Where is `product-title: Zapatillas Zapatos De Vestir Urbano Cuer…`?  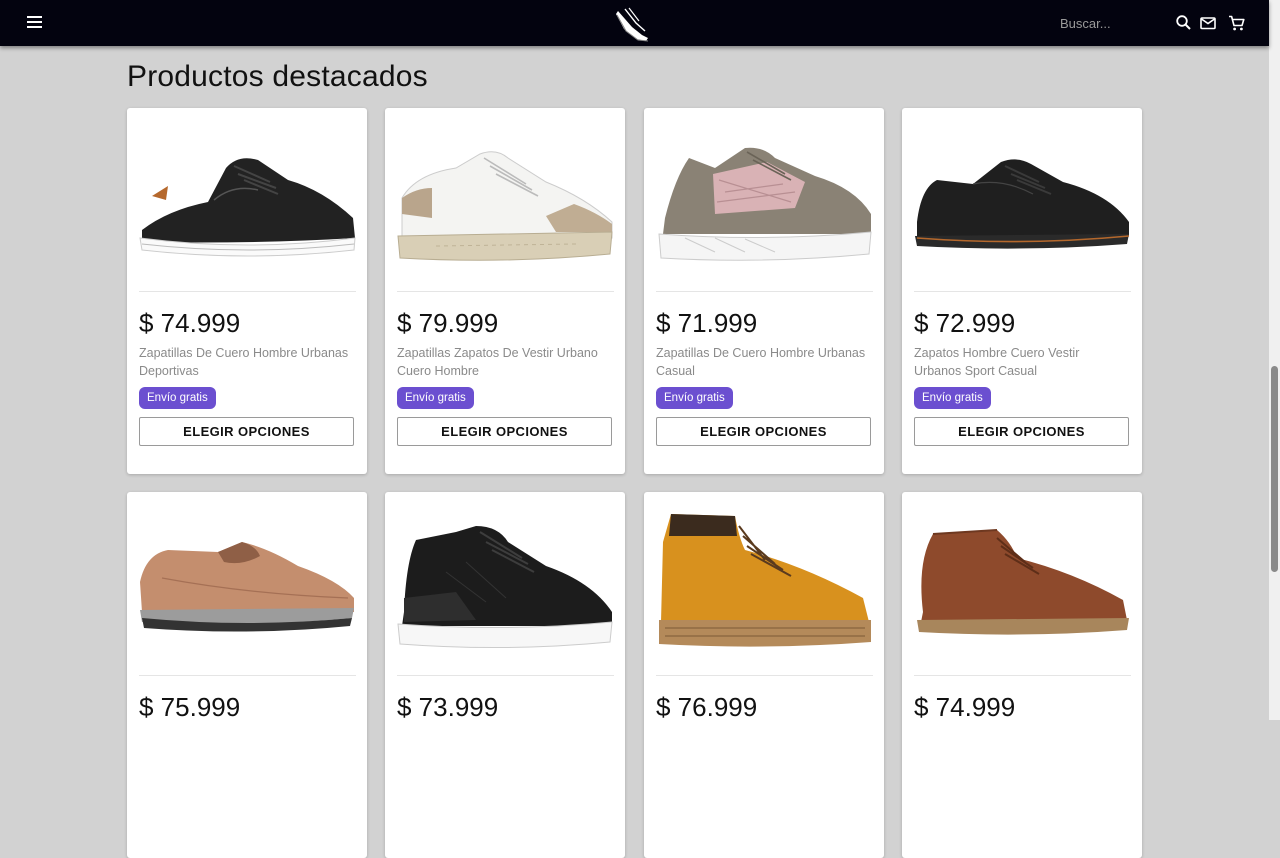 product-title: Zapatillas Zapatos De Vestir Urbano Cuer… is located at coordinates (504, 362).